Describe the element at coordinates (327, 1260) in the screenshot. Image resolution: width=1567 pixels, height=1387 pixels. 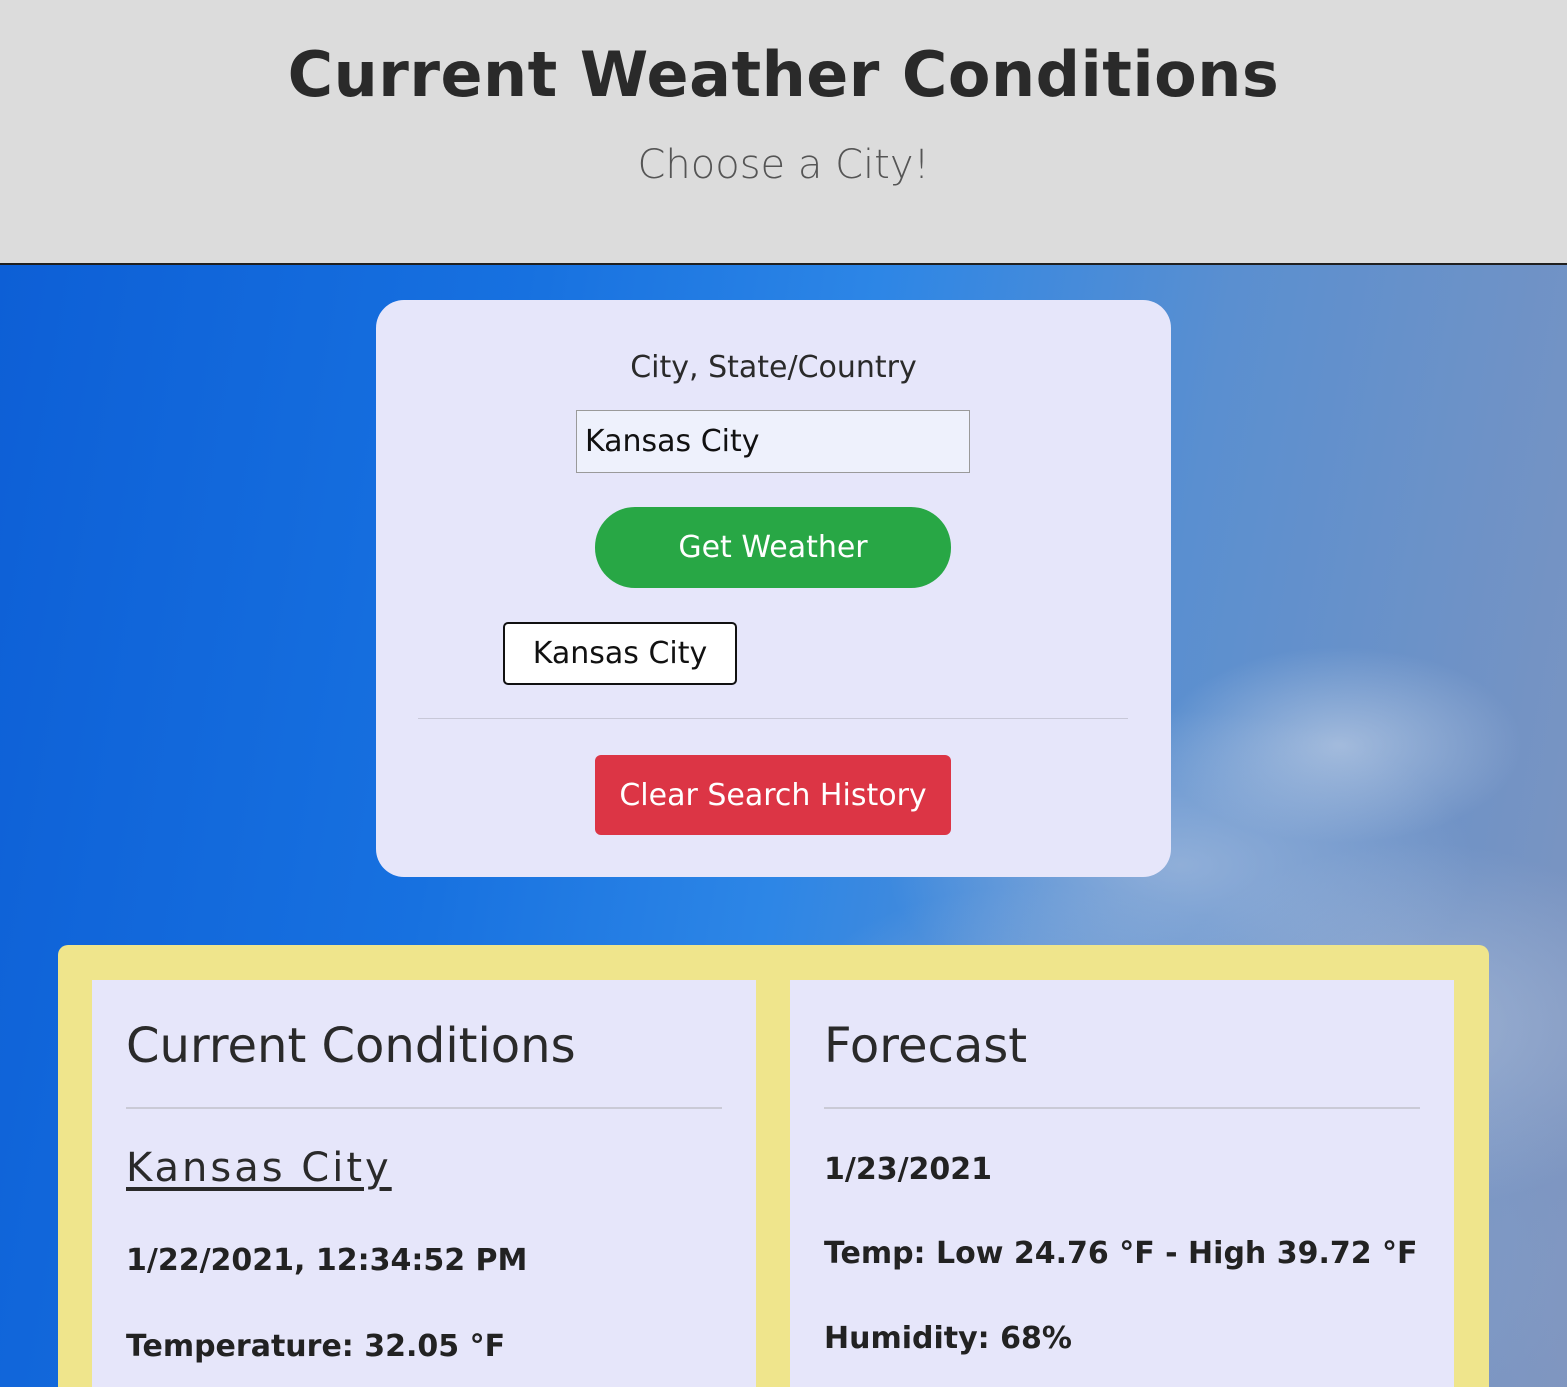
I see `current-datetime: 1/22/2021, 12:34:52 PM` at that location.